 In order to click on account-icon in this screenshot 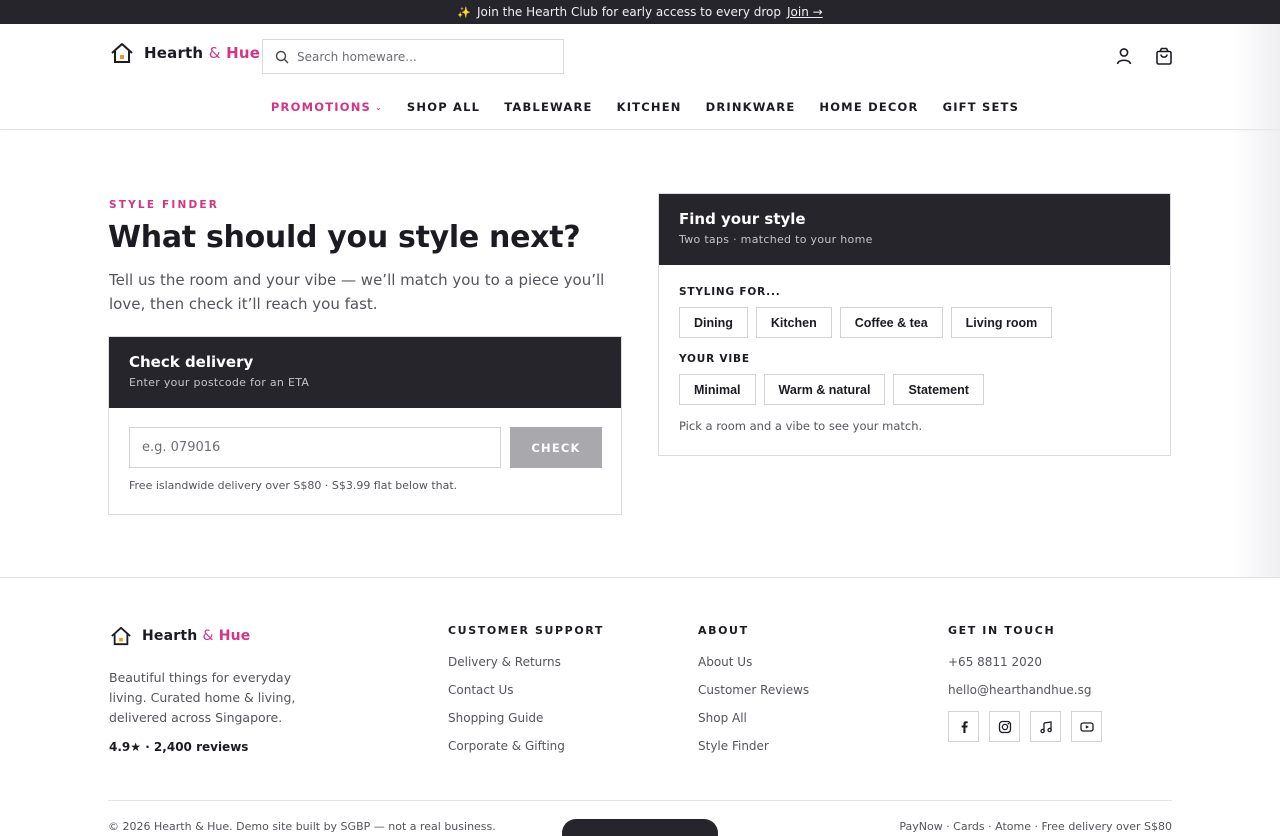, I will do `click(1124, 56)`.